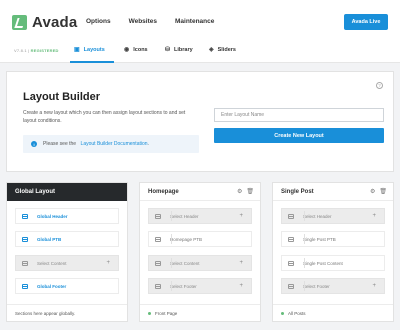  Describe the element at coordinates (376, 191) in the screenshot. I see `card-actions: ⚙ 🗑` at that location.